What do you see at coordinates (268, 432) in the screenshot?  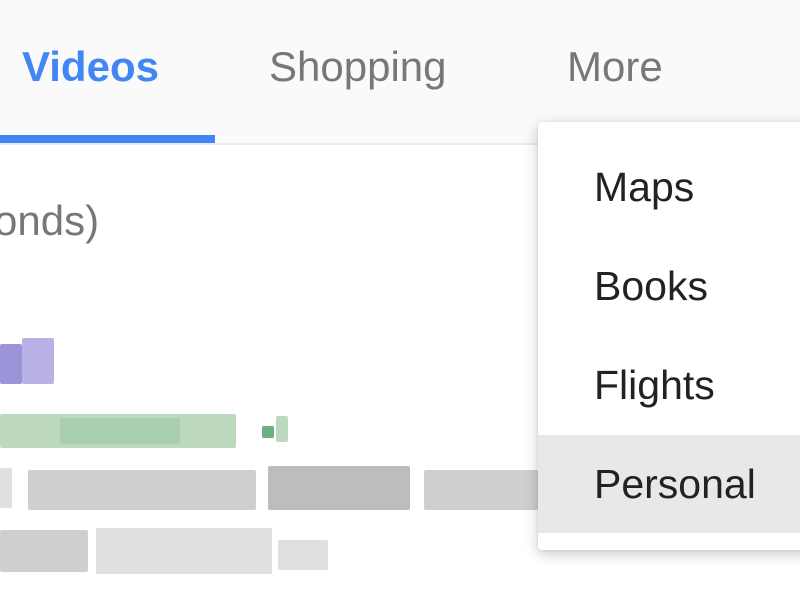 I see `result-url-dropdown-icon` at bounding box center [268, 432].